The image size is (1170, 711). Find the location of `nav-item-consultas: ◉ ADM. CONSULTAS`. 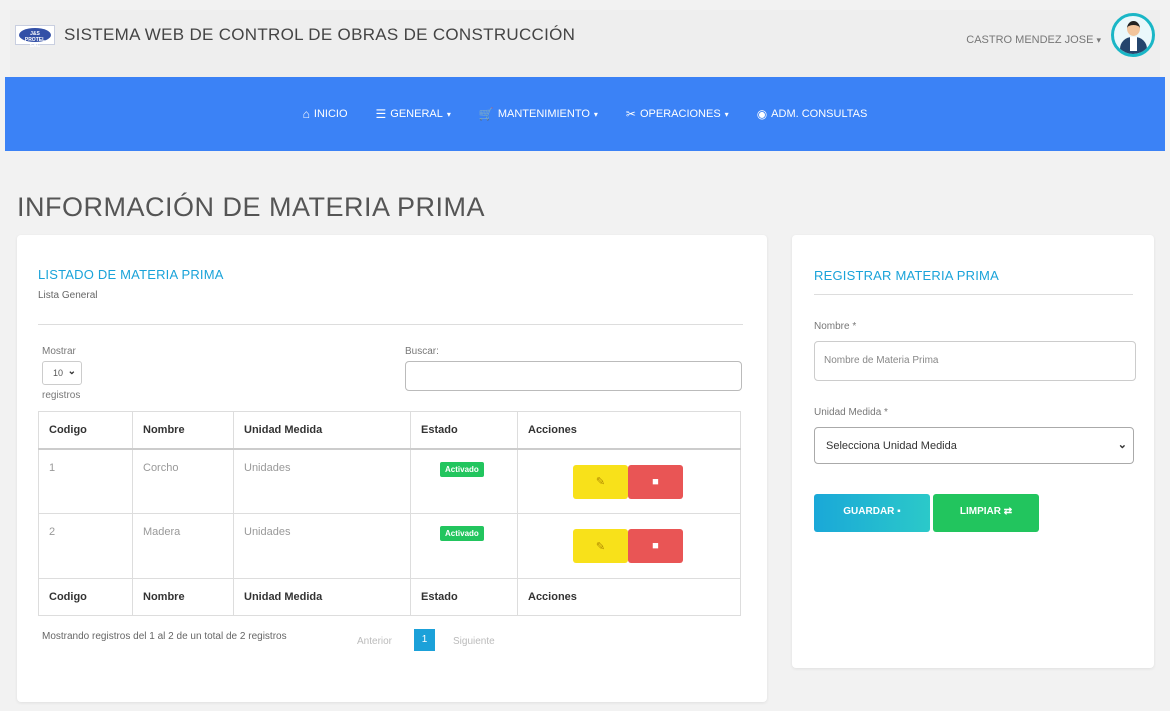

nav-item-consultas: ◉ ADM. CONSULTAS is located at coordinates (812, 114).